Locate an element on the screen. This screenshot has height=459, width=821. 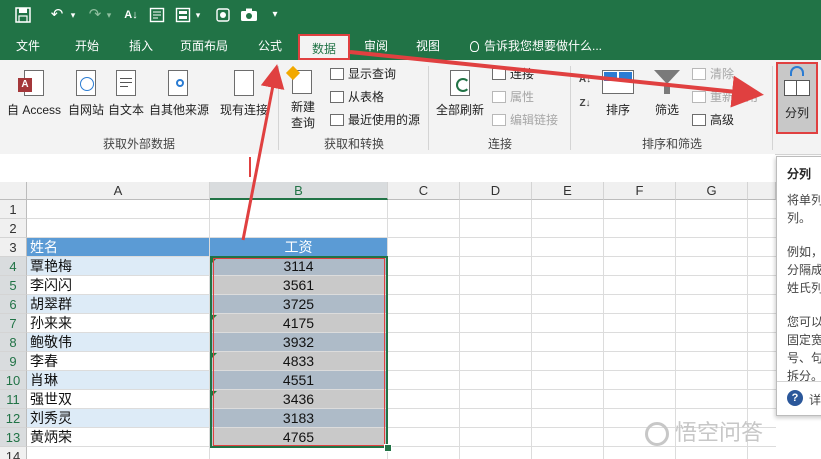
connections-button: 连接 is located at coordinates (513, 74).